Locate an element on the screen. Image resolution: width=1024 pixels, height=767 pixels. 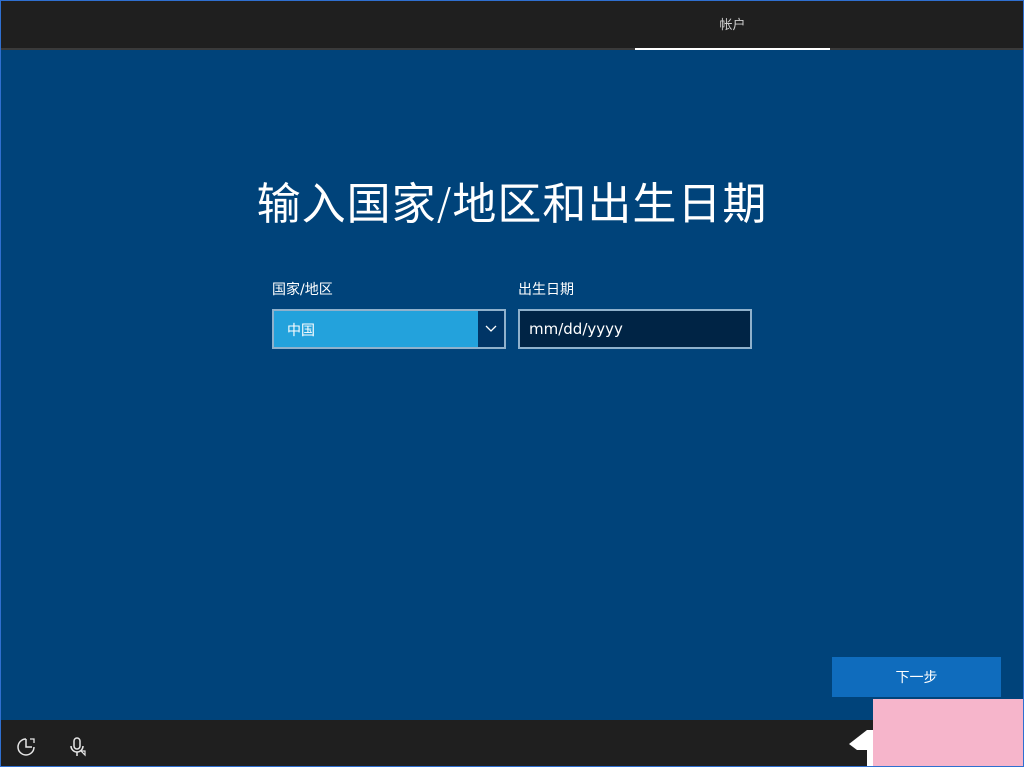
dob-input is located at coordinates (635, 329).